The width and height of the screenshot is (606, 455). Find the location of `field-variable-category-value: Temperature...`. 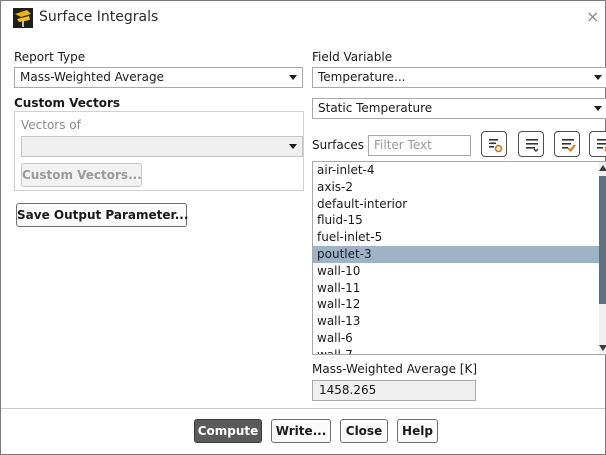

field-variable-category-value: Temperature... is located at coordinates (362, 77).